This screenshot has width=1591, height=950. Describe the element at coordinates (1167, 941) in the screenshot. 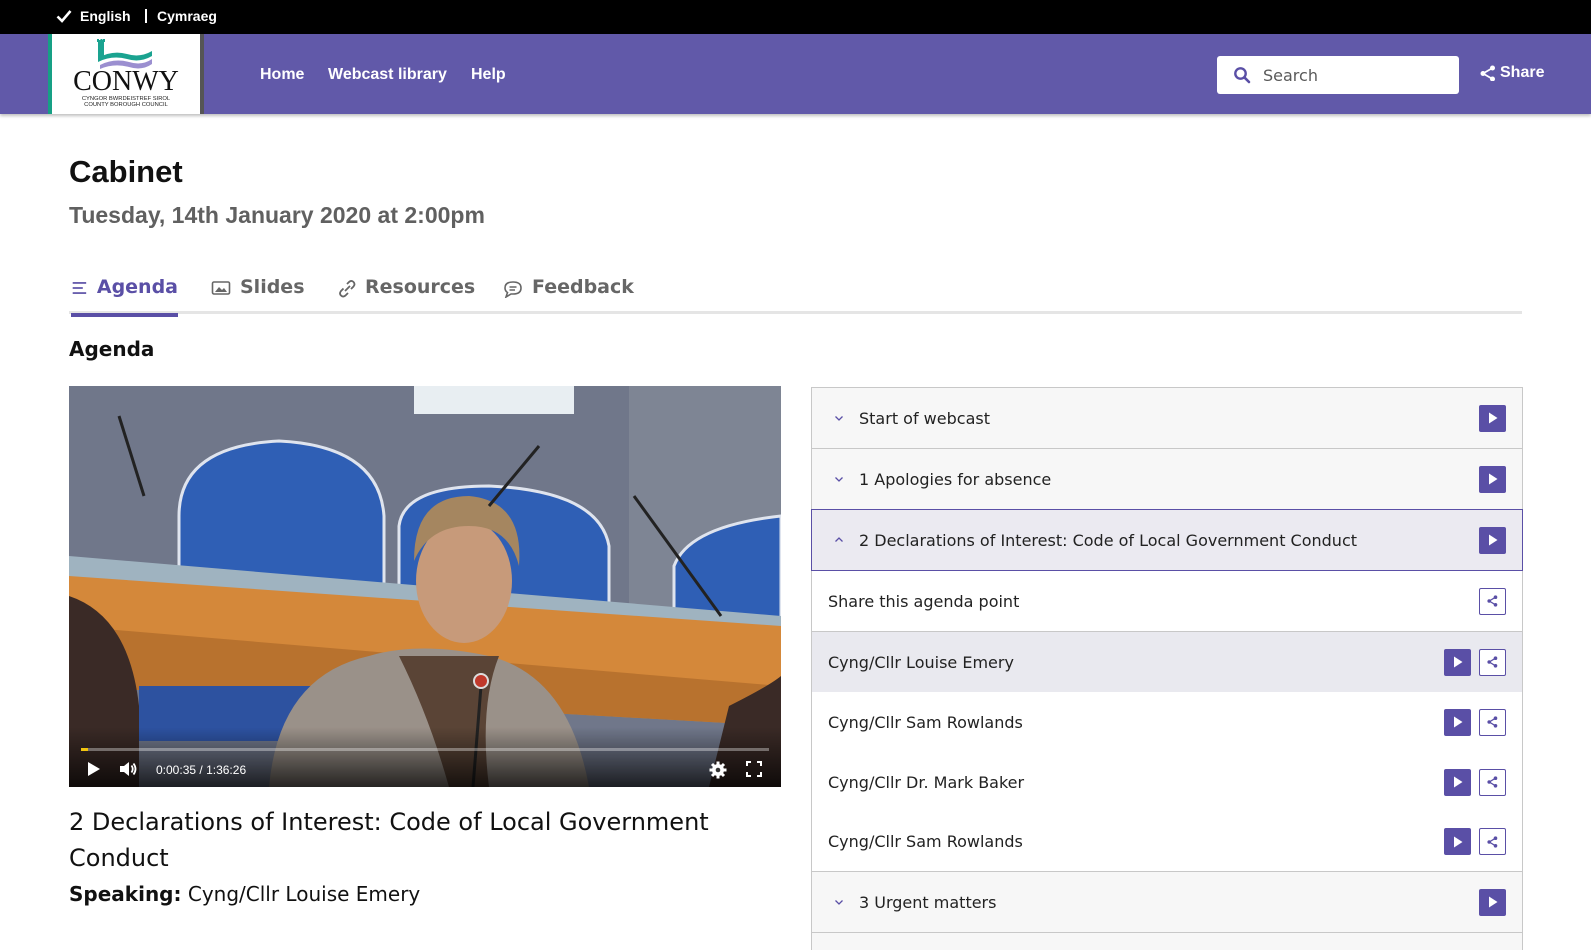

I see `agenda-item-partial` at that location.